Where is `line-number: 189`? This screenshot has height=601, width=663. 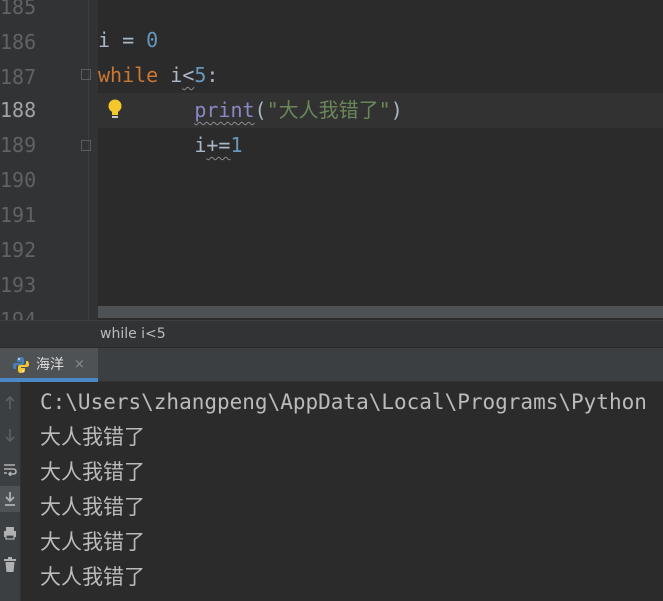 line-number: 189 is located at coordinates (18, 145).